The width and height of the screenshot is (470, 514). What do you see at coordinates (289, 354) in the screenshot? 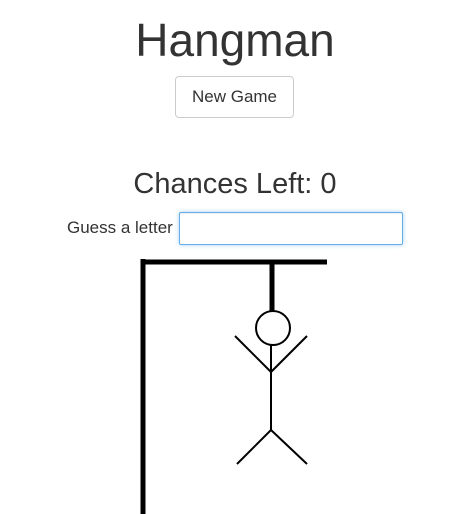
I see `hangman-right-arm` at bounding box center [289, 354].